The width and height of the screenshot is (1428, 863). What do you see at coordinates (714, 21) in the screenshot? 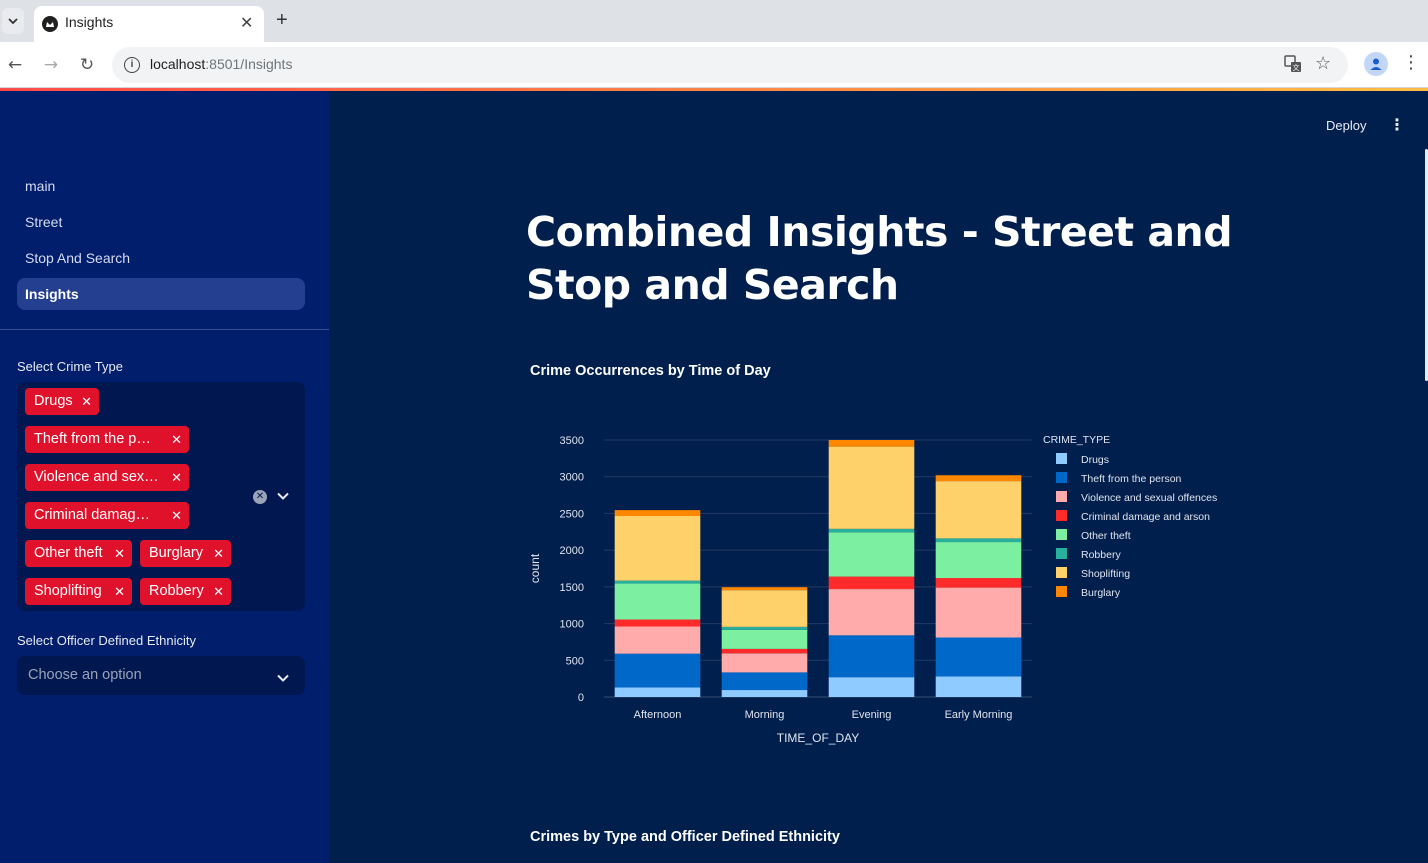
I see `tab-strip: Insights ✕ +` at bounding box center [714, 21].